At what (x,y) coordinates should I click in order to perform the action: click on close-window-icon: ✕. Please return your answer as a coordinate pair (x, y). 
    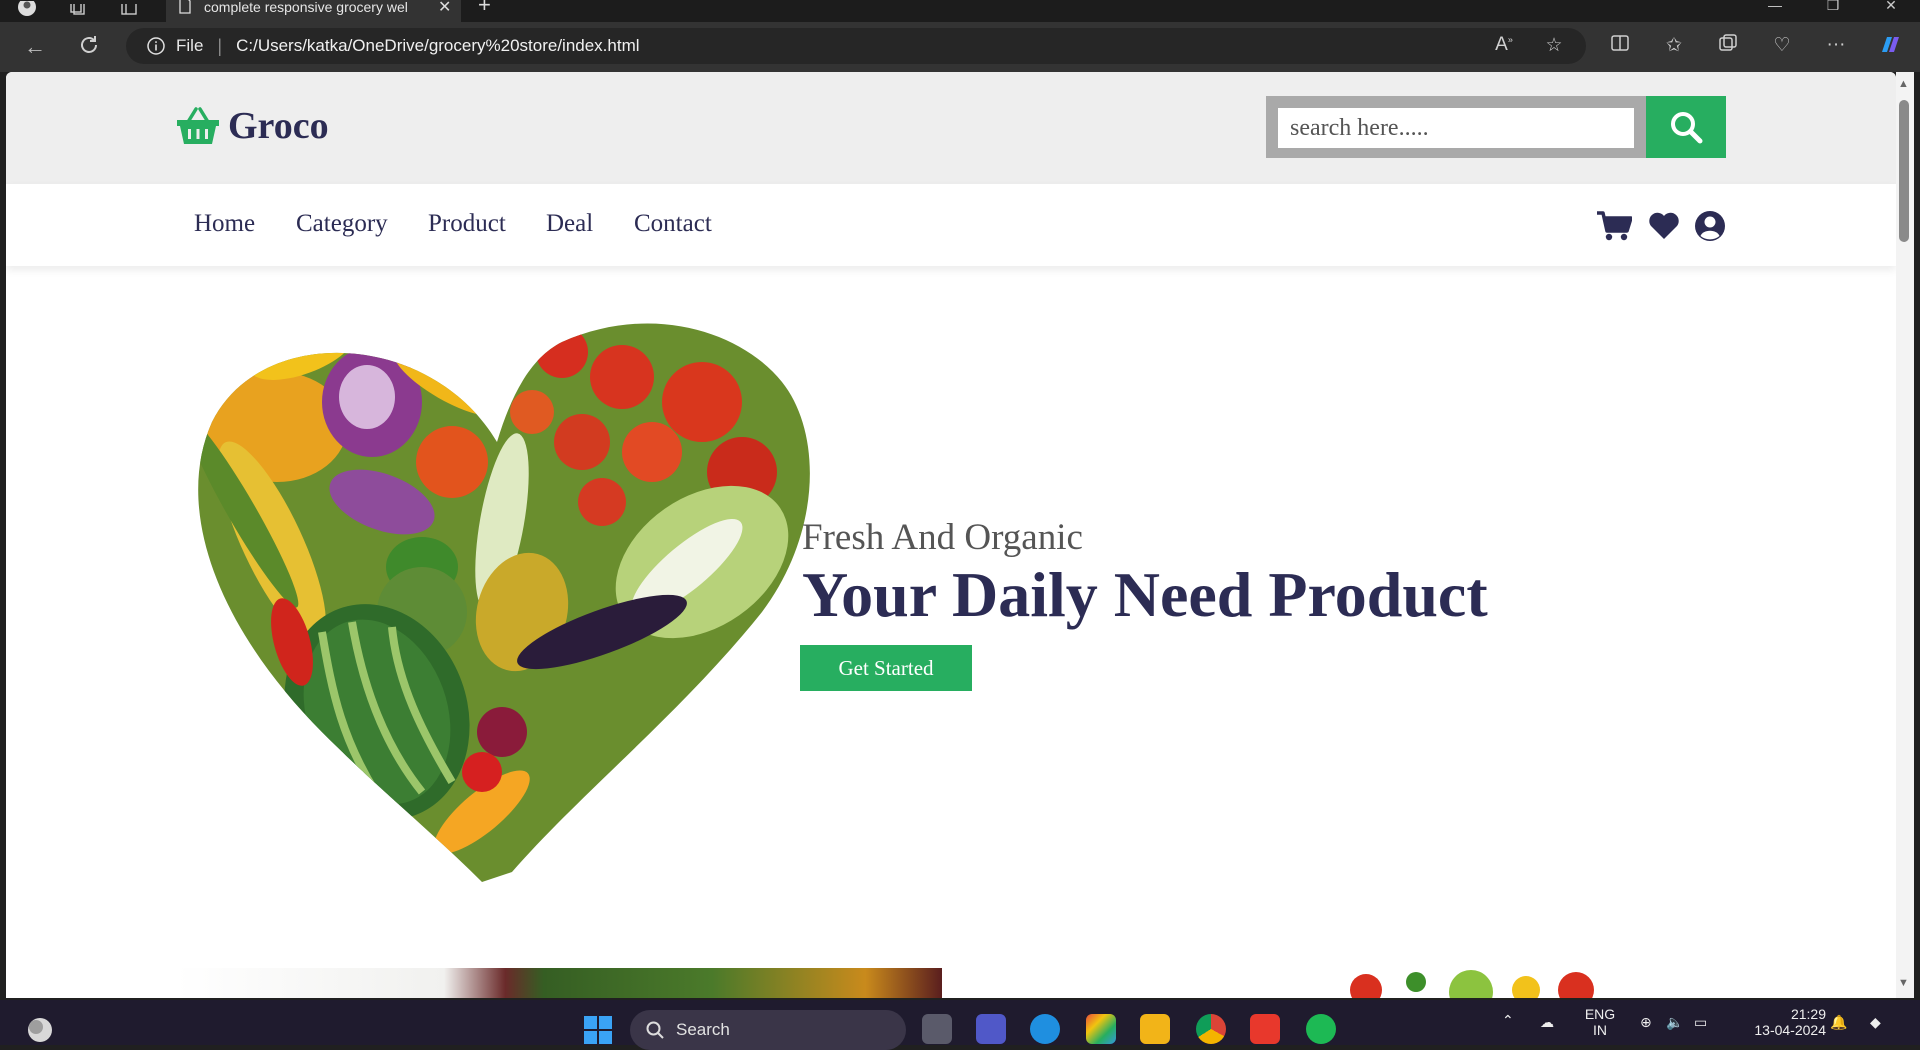
    Looking at the image, I should click on (1891, 6).